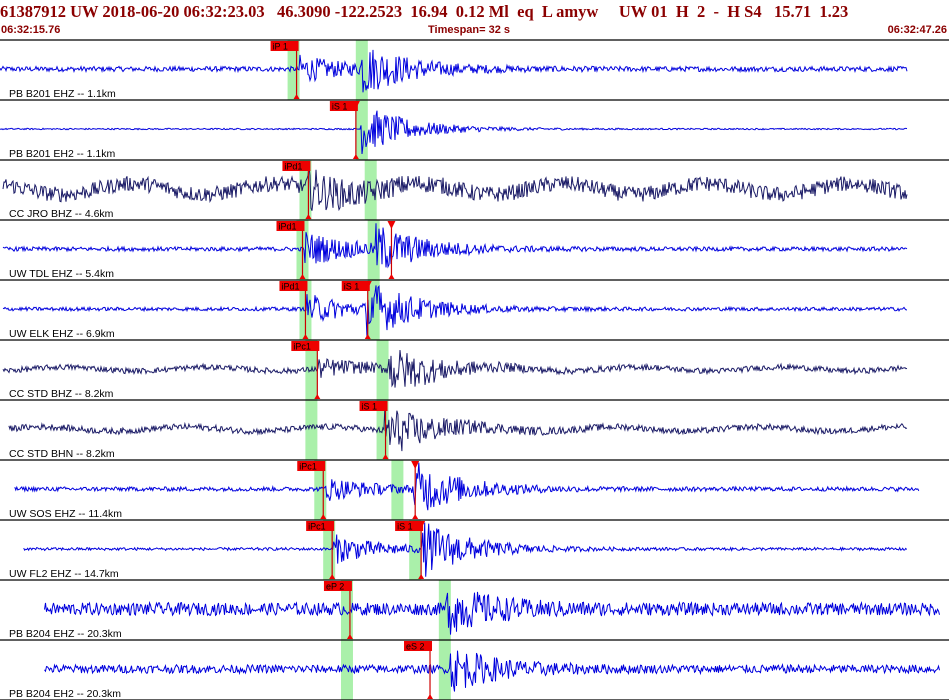 Image resolution: width=949 pixels, height=700 pixels. I want to click on station-label: UW ELK EHZ -- 6.9km, so click(62, 334).